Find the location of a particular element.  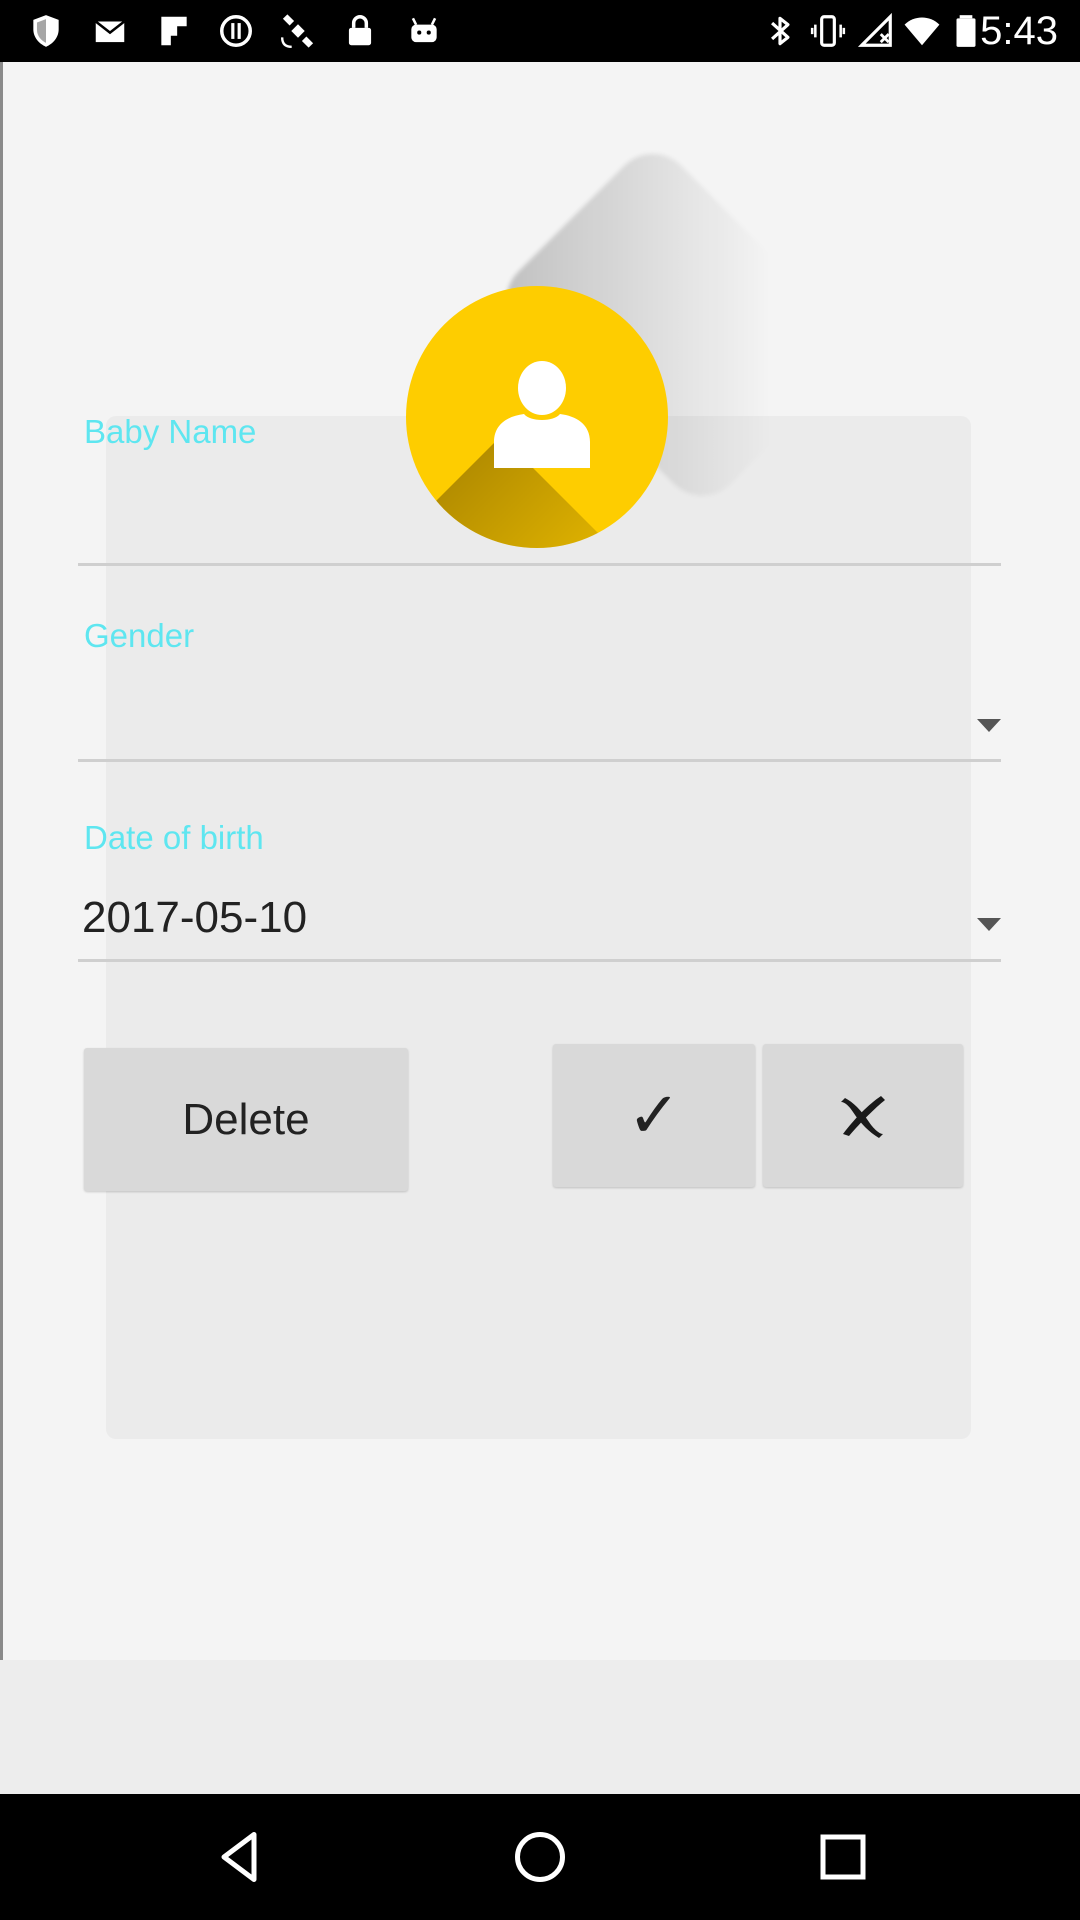

no-signal-icon is located at coordinates (876, 31).